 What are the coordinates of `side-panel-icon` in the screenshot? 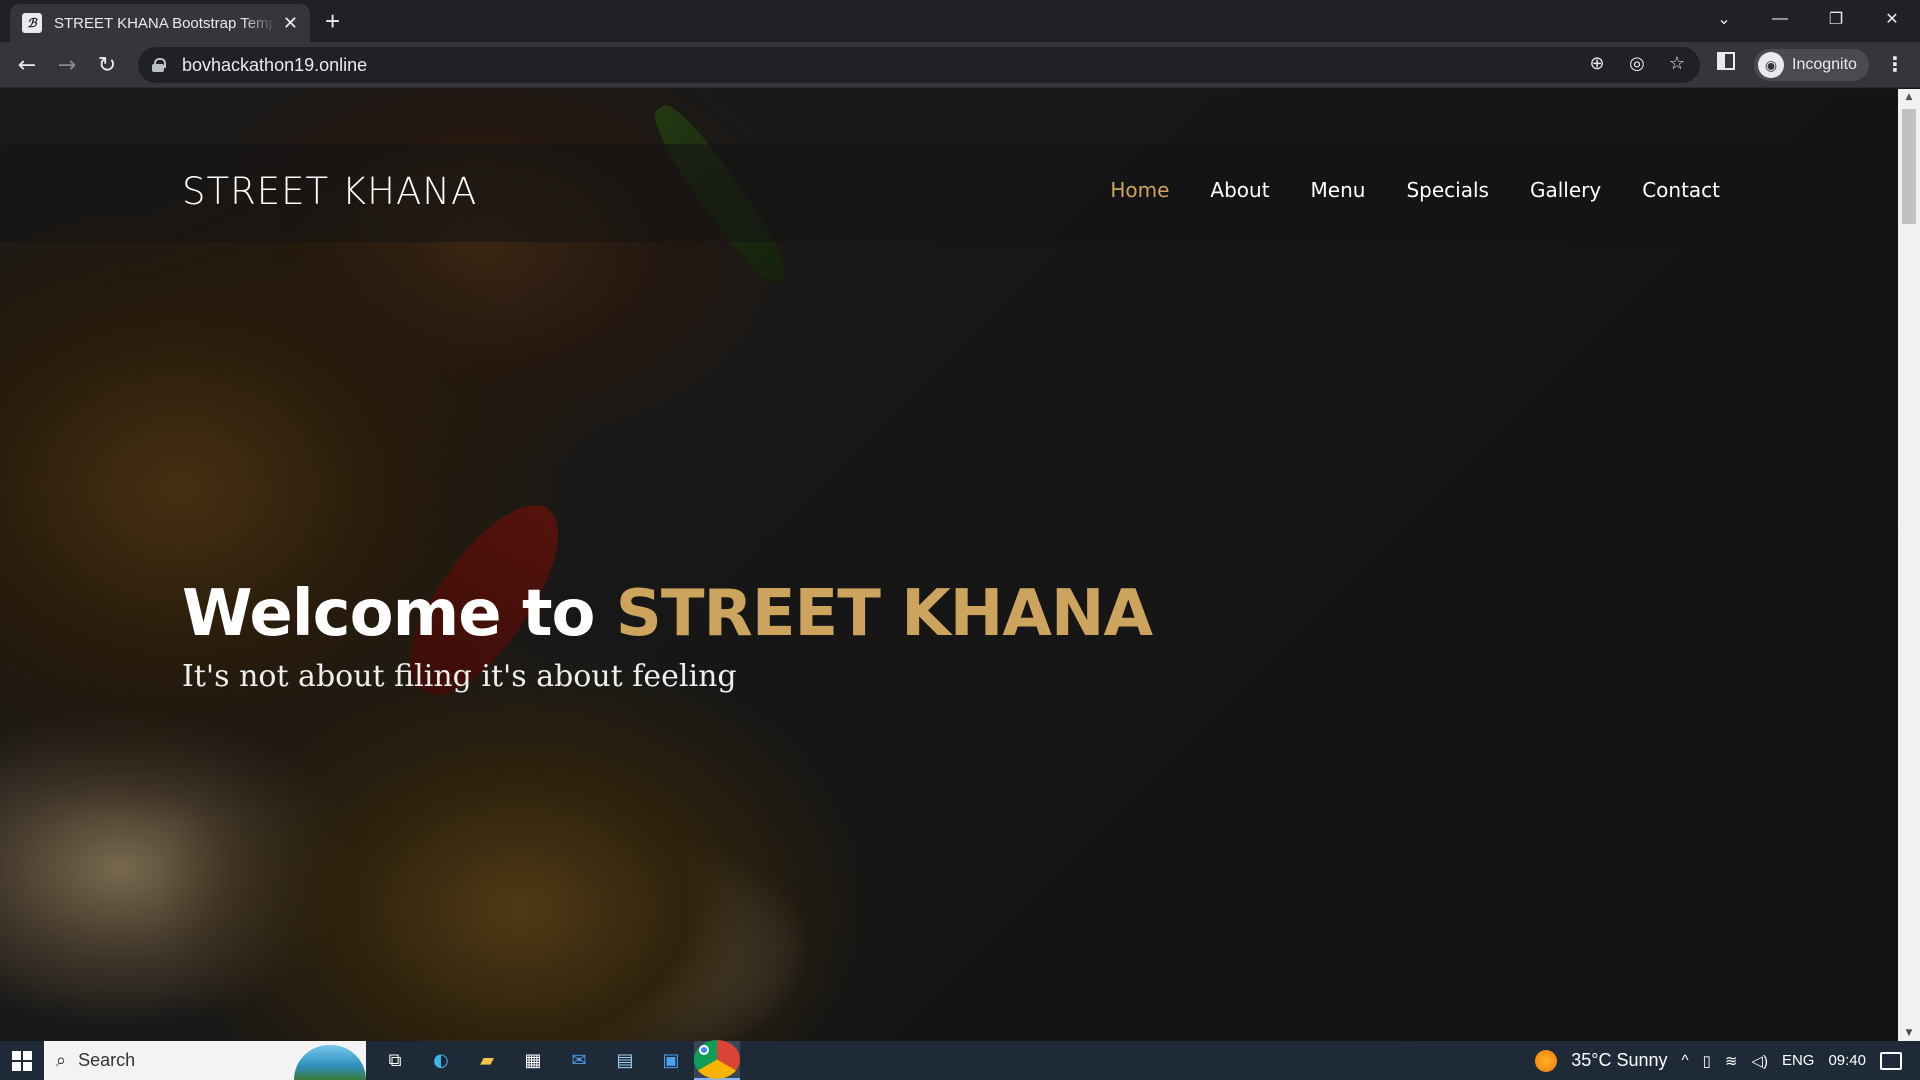 It's located at (1726, 61).